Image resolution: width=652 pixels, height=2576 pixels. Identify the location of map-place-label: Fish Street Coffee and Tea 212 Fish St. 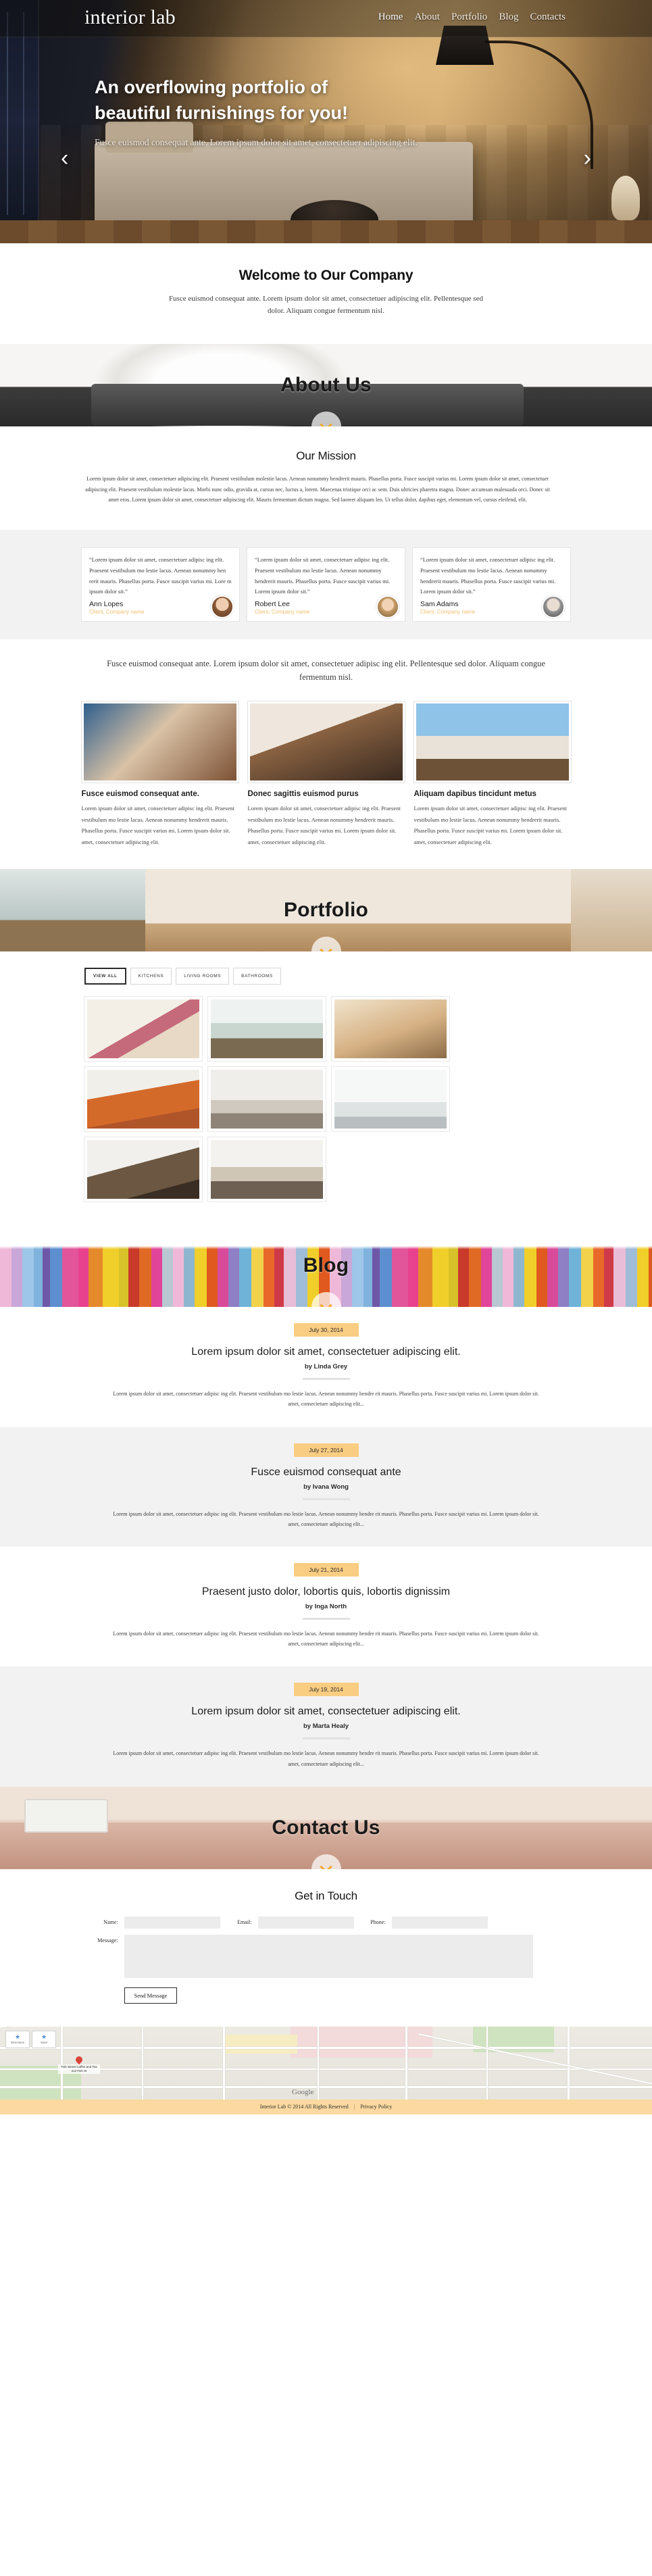
(79, 2069).